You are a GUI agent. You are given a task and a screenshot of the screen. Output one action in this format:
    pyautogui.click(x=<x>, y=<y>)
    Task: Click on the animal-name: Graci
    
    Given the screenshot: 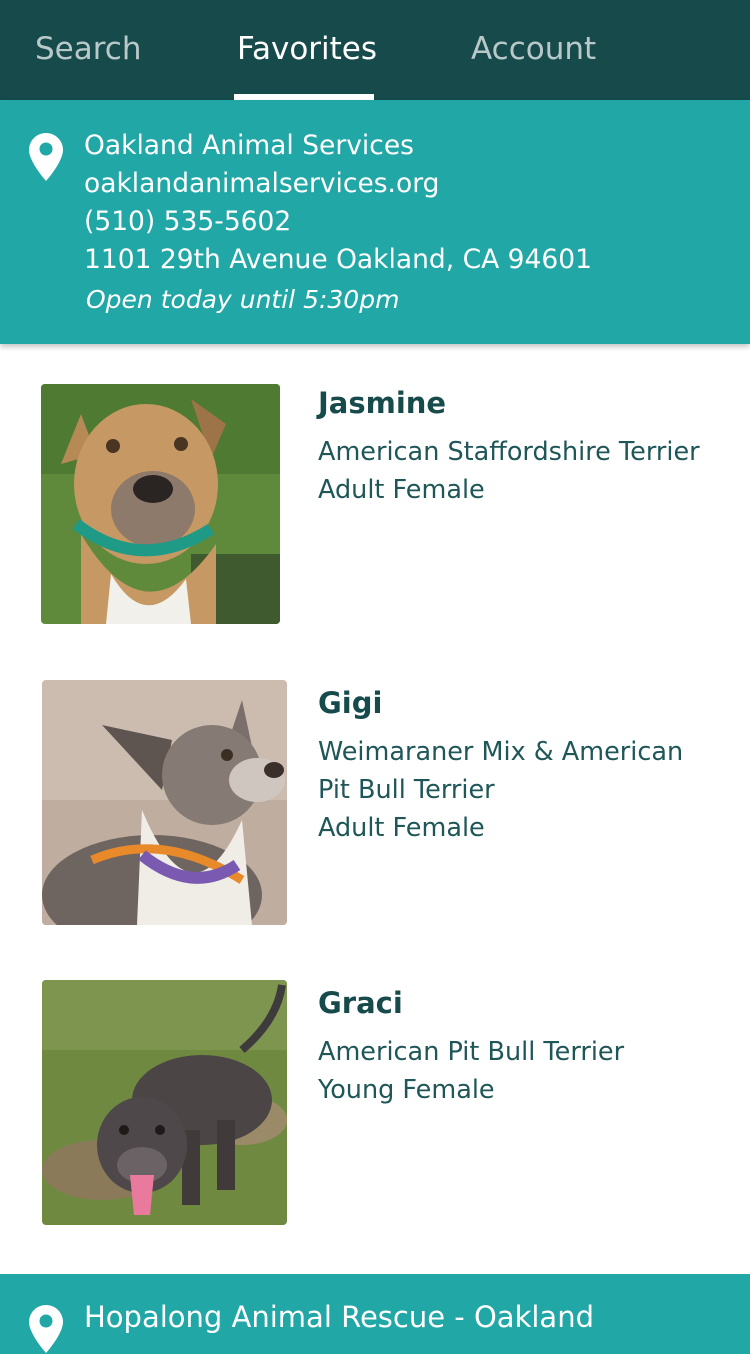 What is the action you would take?
    pyautogui.click(x=360, y=1003)
    